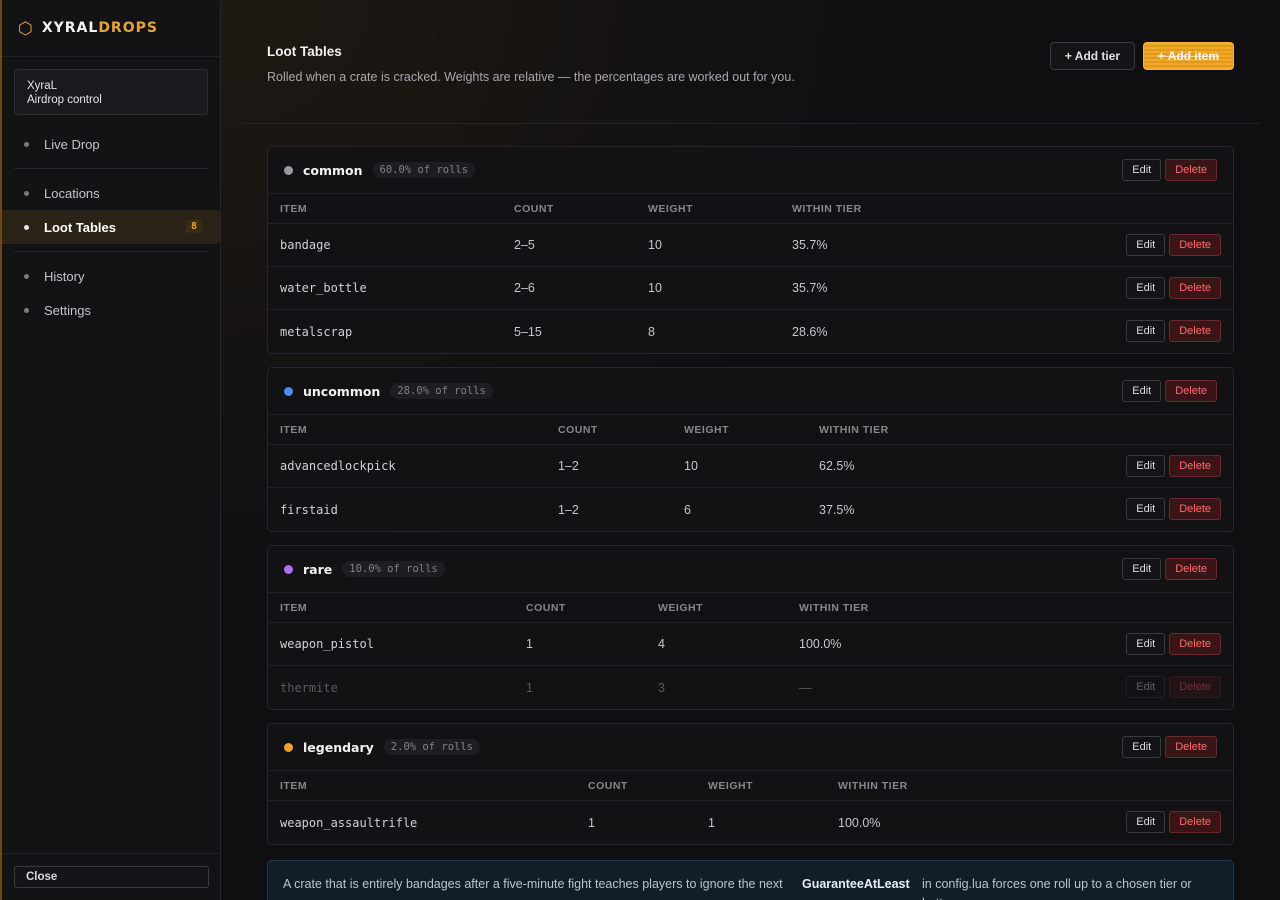 Image resolution: width=1280 pixels, height=900 pixels. What do you see at coordinates (342, 391) in the screenshot?
I see `tier-name: uncommon` at bounding box center [342, 391].